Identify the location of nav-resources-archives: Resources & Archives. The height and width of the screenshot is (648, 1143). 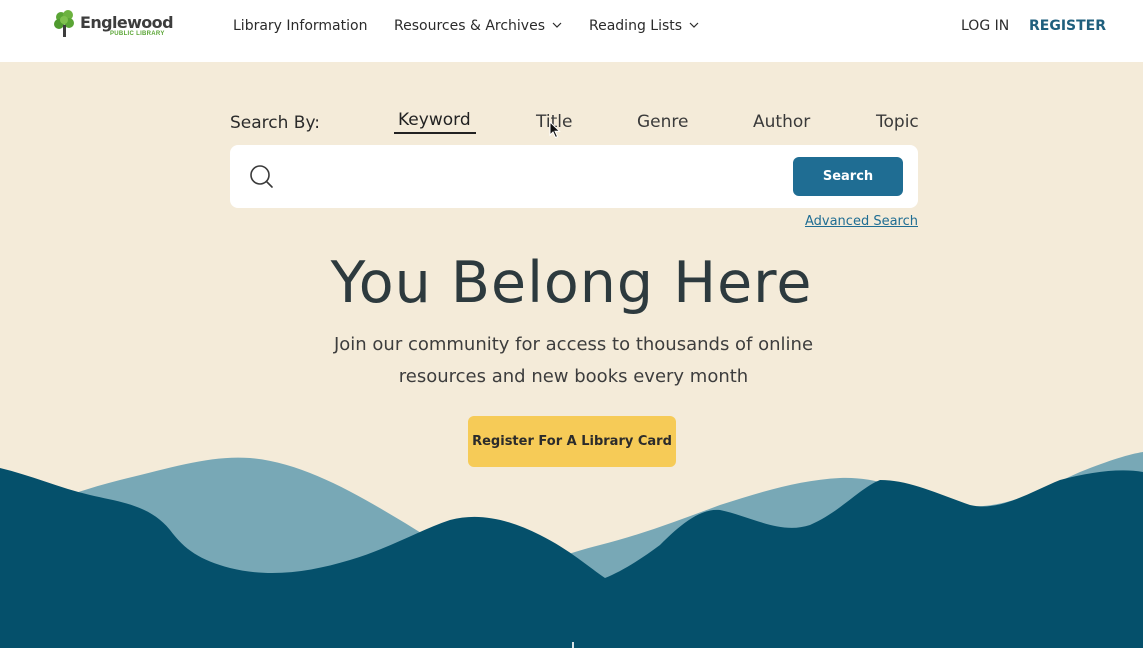
(478, 26).